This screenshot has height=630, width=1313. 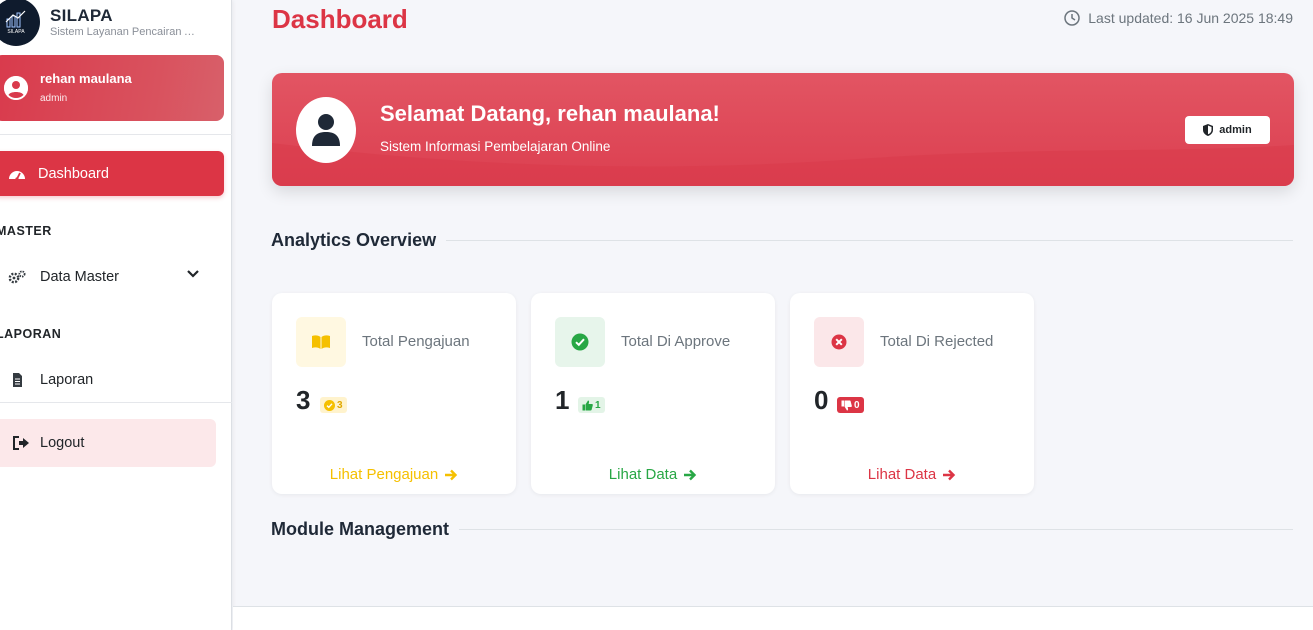 What do you see at coordinates (73, 173) in the screenshot?
I see `sidebar-item-label: Dashboard` at bounding box center [73, 173].